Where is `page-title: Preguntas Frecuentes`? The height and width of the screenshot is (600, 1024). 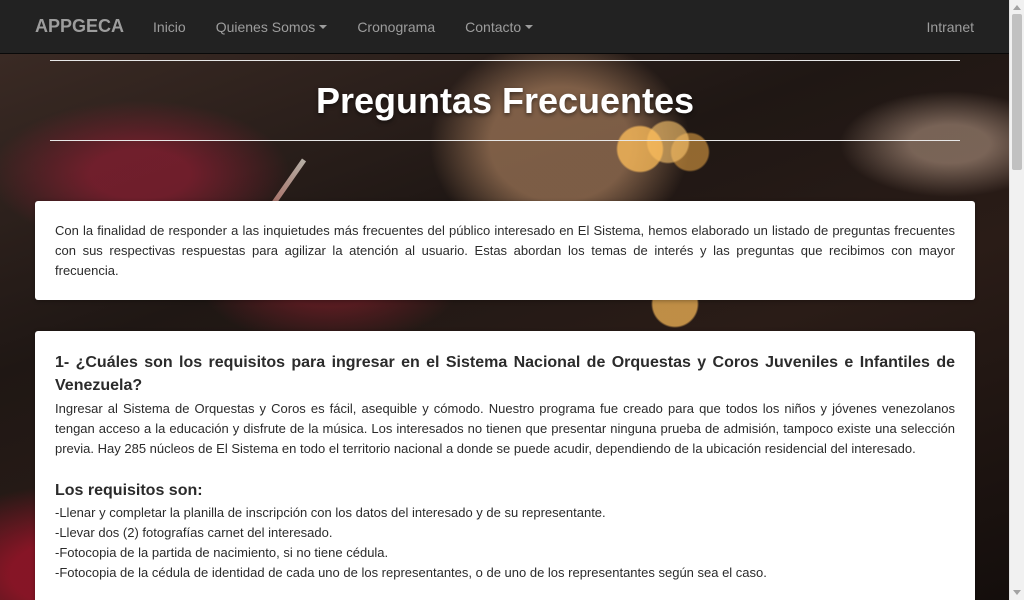 page-title: Preguntas Frecuentes is located at coordinates (505, 100).